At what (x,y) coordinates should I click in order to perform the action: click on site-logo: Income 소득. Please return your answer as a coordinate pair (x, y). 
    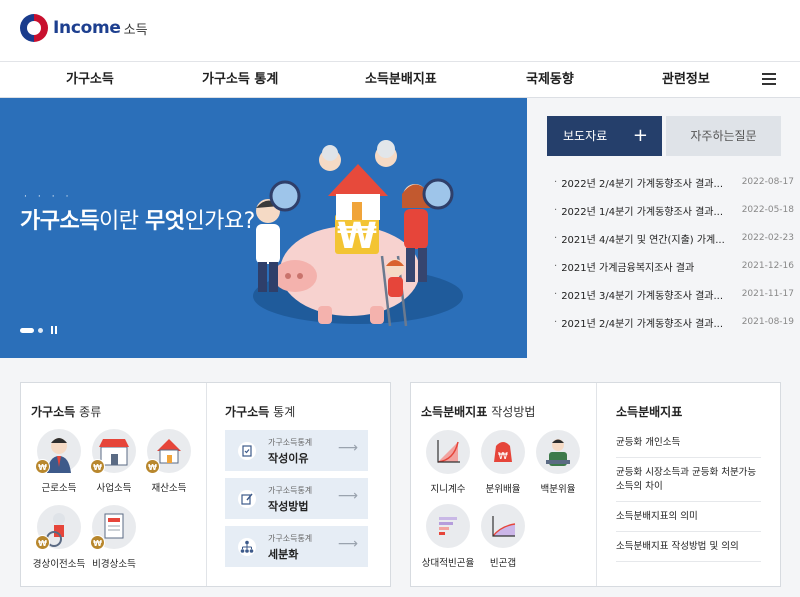
    Looking at the image, I should click on (84, 28).